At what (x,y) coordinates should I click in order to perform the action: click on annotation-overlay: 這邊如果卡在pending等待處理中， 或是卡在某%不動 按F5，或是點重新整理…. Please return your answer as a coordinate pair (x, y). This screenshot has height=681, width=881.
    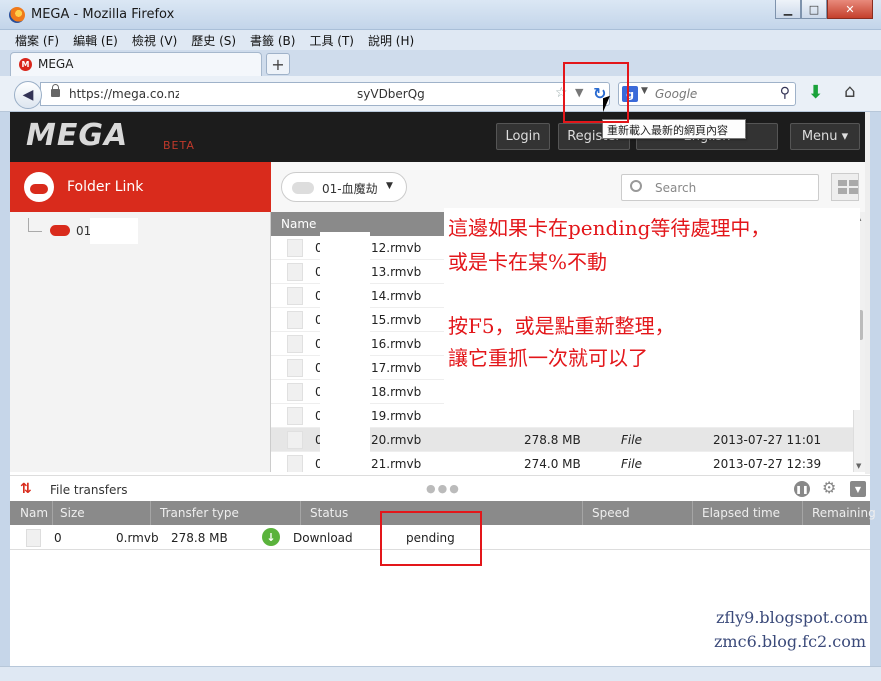
    Looking at the image, I should click on (652, 309).